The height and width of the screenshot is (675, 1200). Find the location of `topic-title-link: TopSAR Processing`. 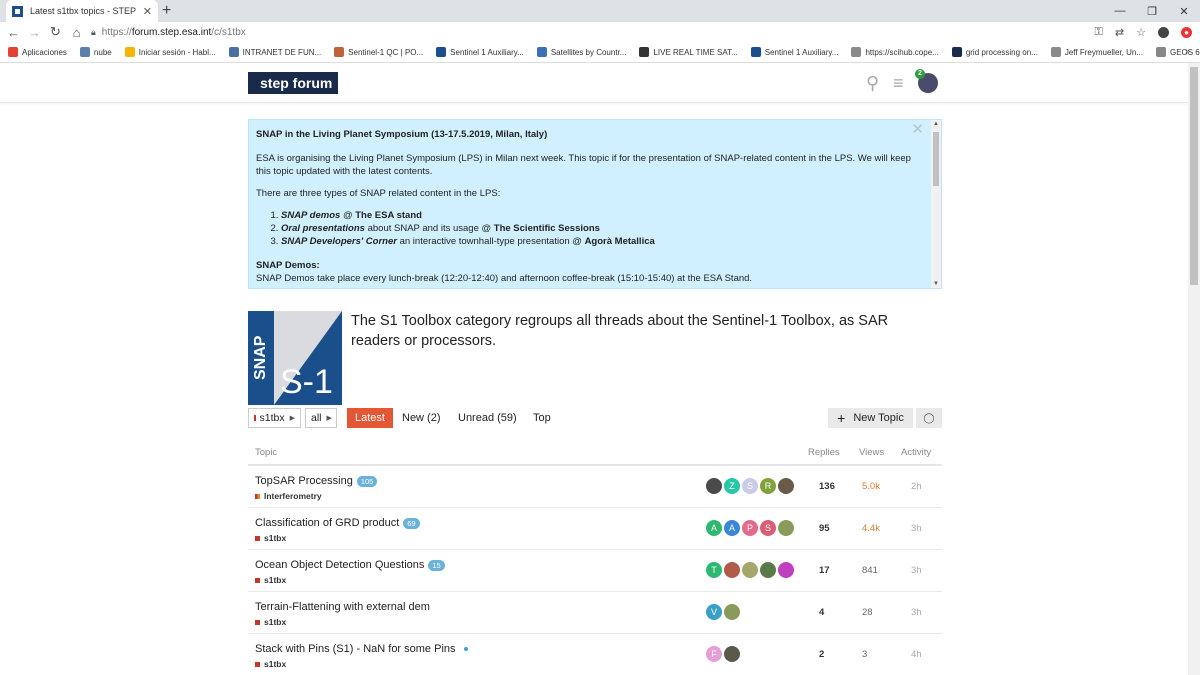

topic-title-link: TopSAR Processing is located at coordinates (304, 481).